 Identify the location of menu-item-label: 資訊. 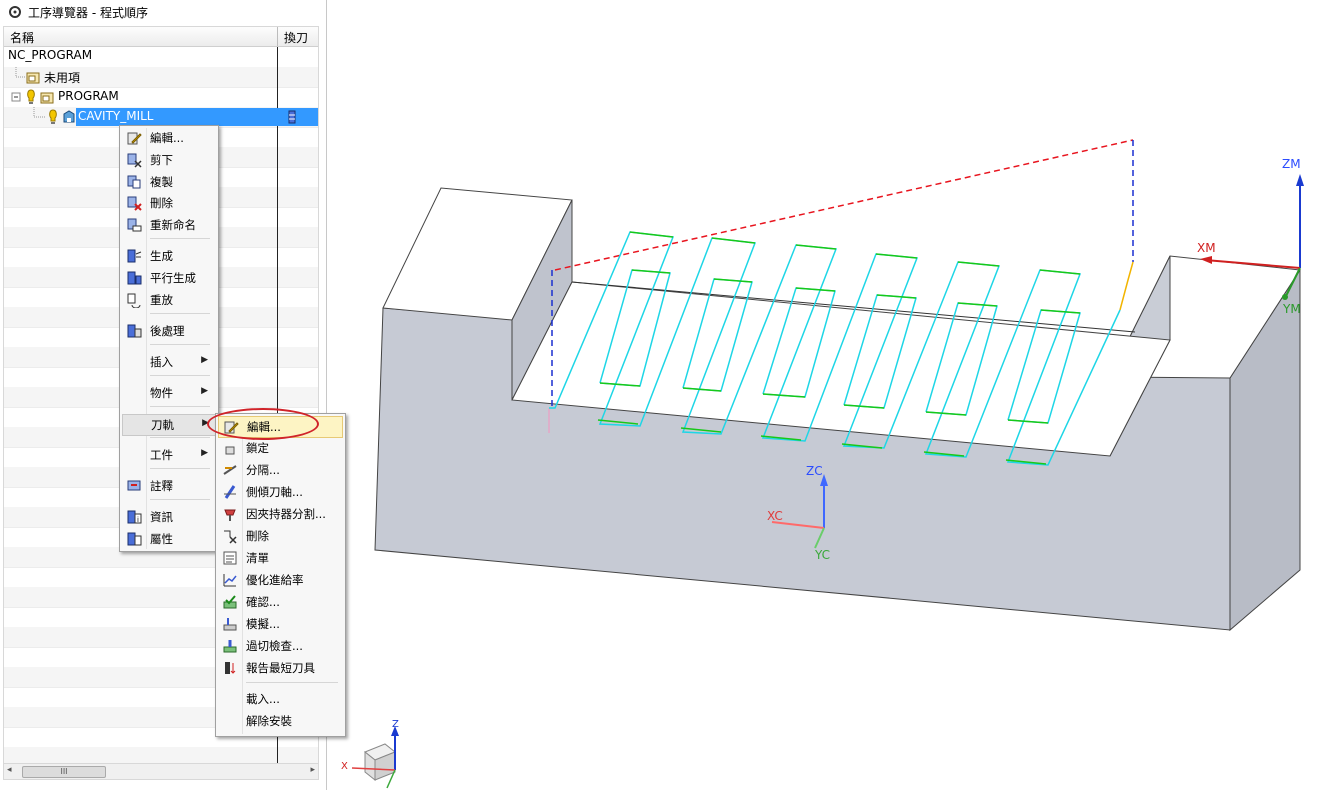
(161, 517).